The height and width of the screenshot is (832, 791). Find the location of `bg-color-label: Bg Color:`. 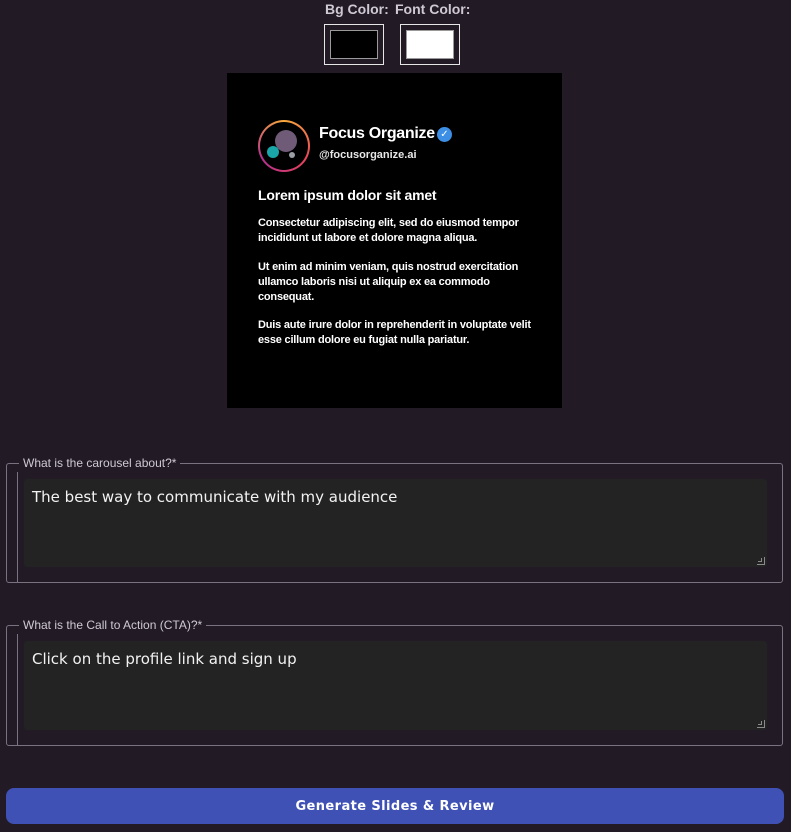

bg-color-label: Bg Color: is located at coordinates (357, 9).